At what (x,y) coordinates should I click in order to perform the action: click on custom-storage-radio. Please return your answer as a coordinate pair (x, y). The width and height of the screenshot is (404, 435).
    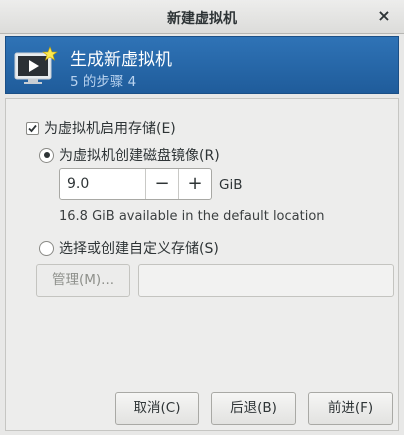
    Looking at the image, I should click on (46, 248).